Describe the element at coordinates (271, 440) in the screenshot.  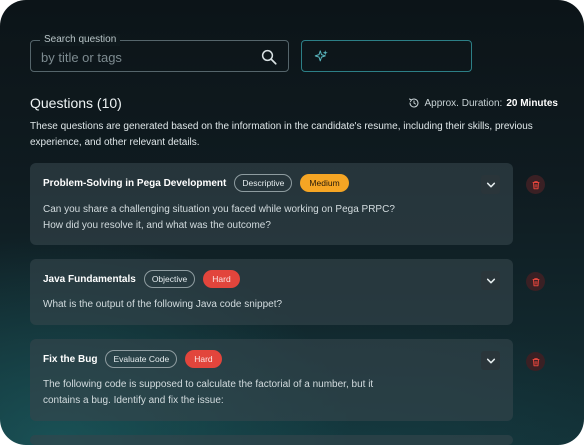
I see `question-card` at that location.